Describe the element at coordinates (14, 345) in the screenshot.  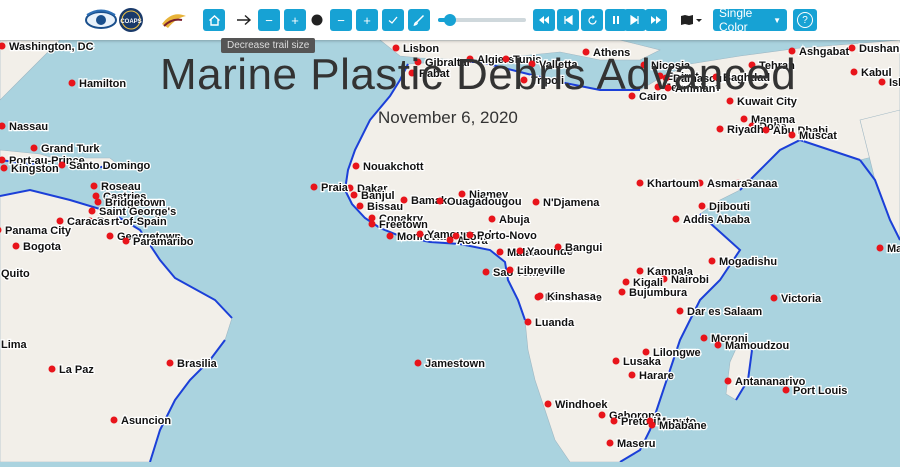
I see `city-marker: Lima` at that location.